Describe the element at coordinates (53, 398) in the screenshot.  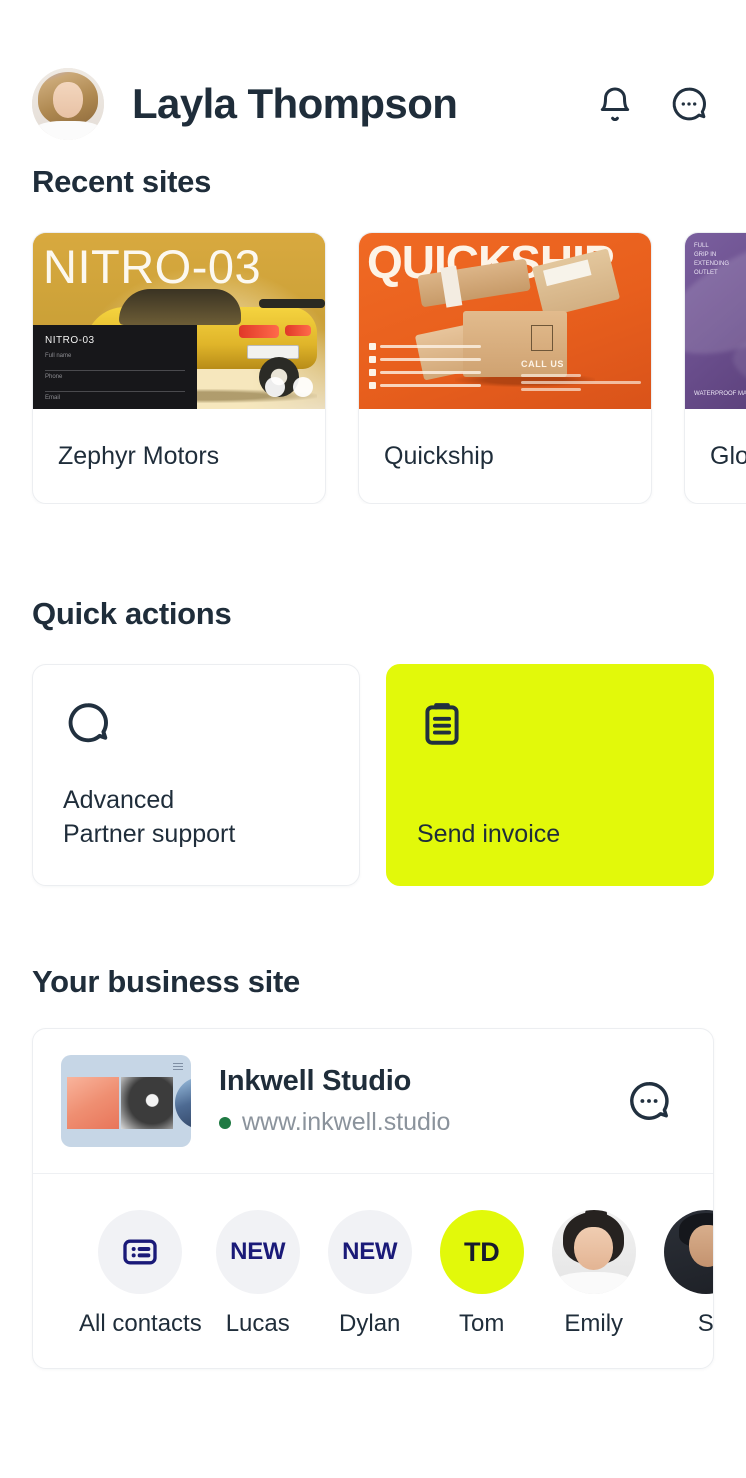
I see `car-form-field-email: Email` at that location.